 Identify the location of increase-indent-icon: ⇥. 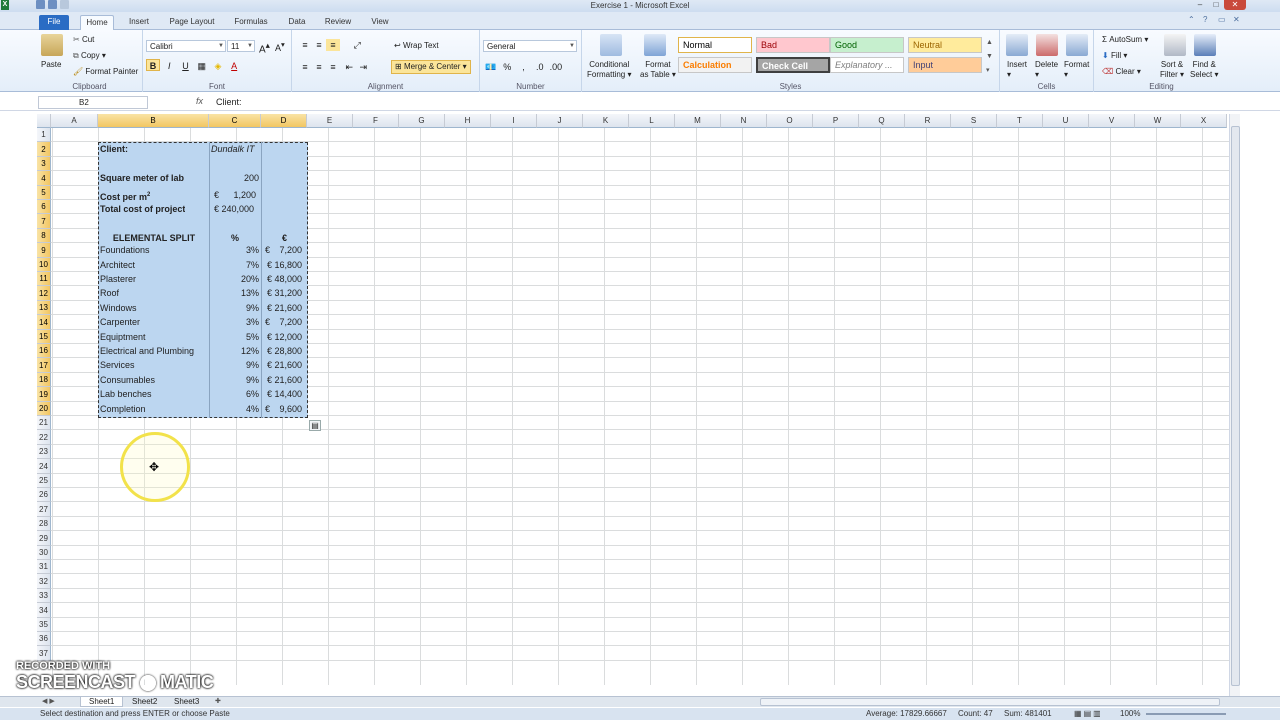
(363, 67).